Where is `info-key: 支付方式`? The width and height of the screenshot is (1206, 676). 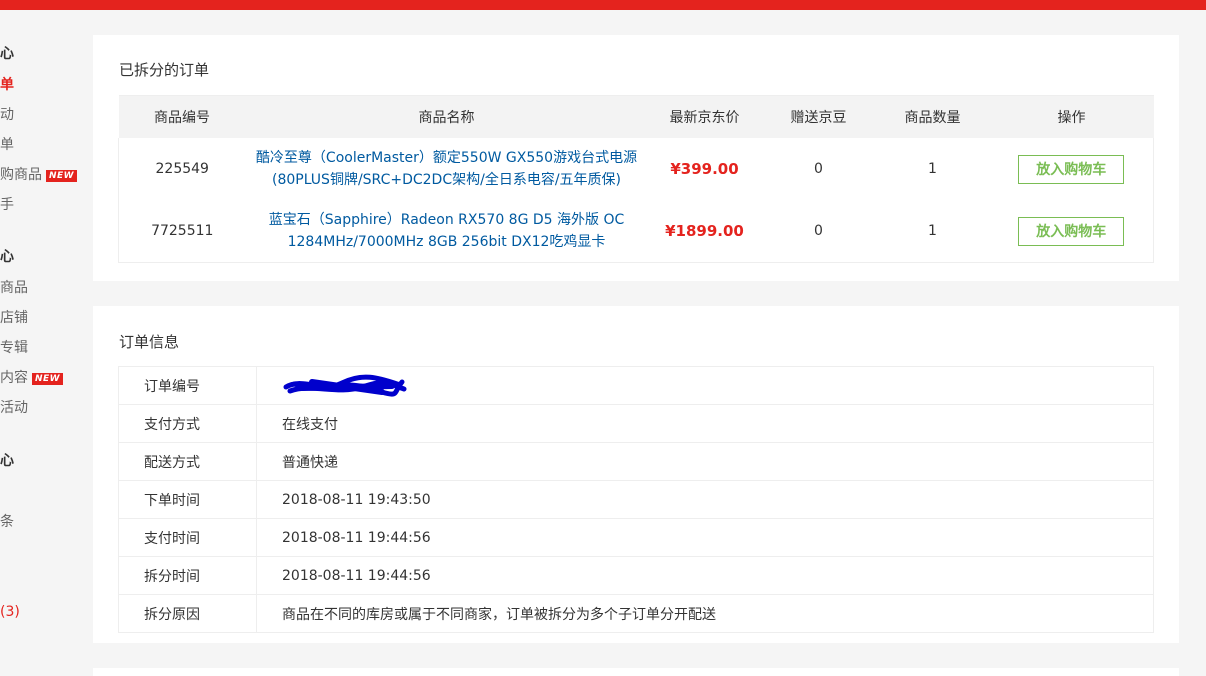
info-key: 支付方式 is located at coordinates (187, 423).